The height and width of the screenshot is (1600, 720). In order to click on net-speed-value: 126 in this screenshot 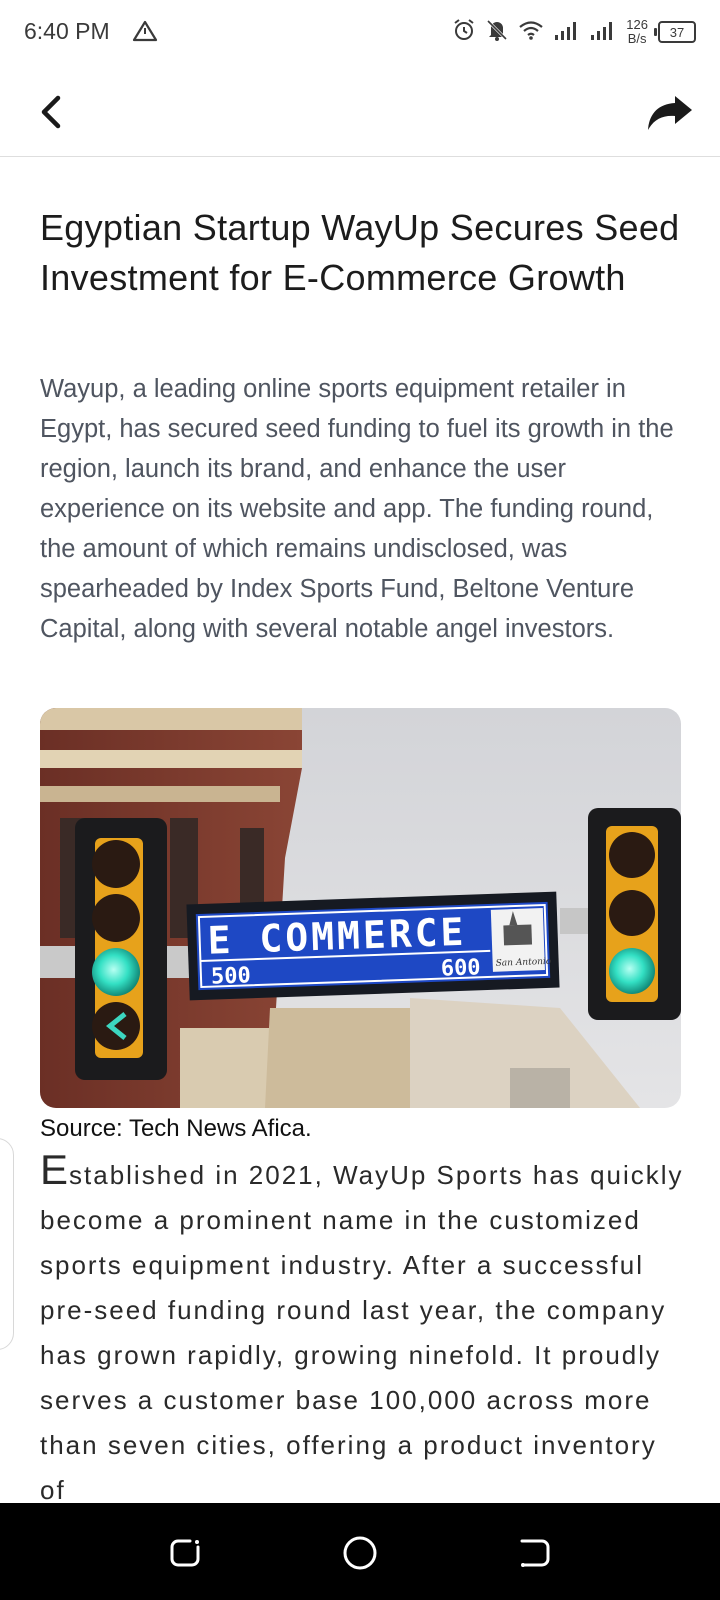, I will do `click(637, 24)`.